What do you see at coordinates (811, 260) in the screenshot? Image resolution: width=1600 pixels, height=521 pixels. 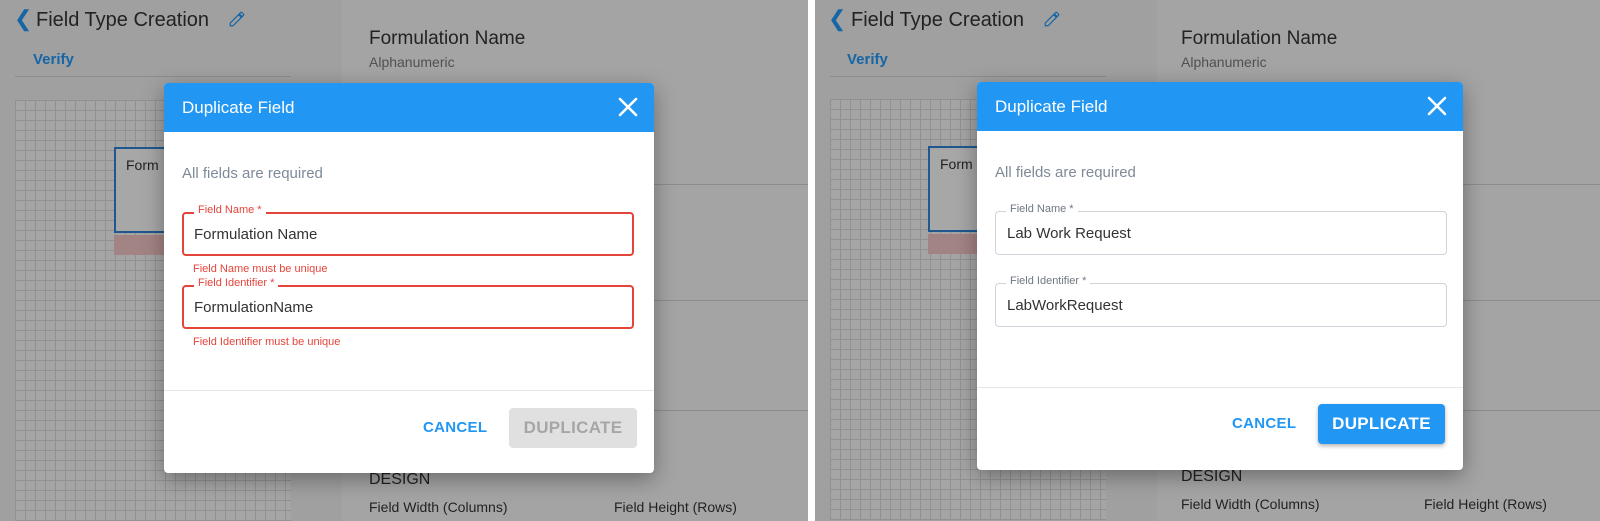 I see `screenshot-divider` at bounding box center [811, 260].